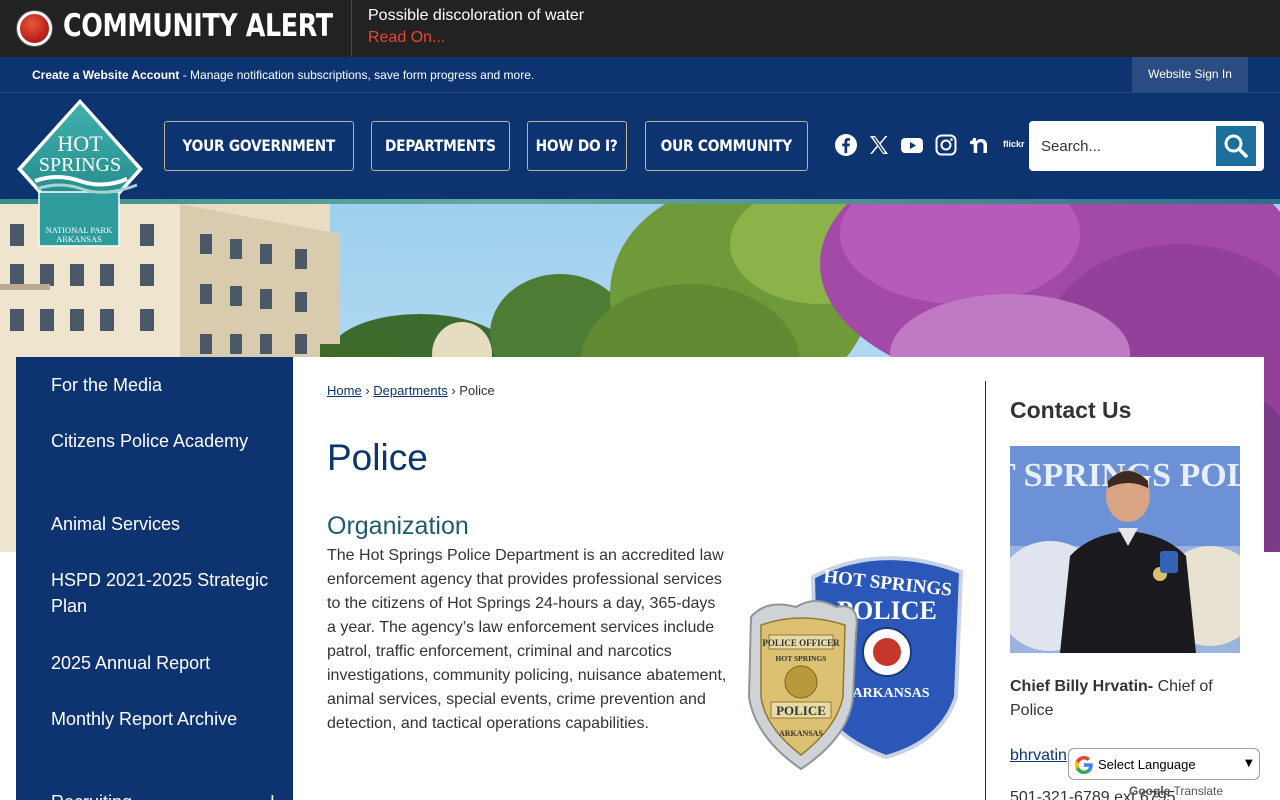 Image resolution: width=1280 pixels, height=800 pixels. I want to click on flickr-icon: flickr, so click(1014, 144).